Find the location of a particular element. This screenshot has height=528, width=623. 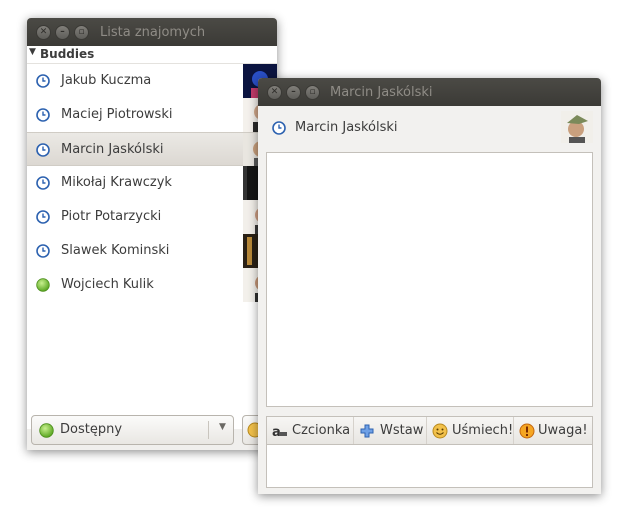

chat-contact-header: Marcin Jaskólski is located at coordinates (429, 128).